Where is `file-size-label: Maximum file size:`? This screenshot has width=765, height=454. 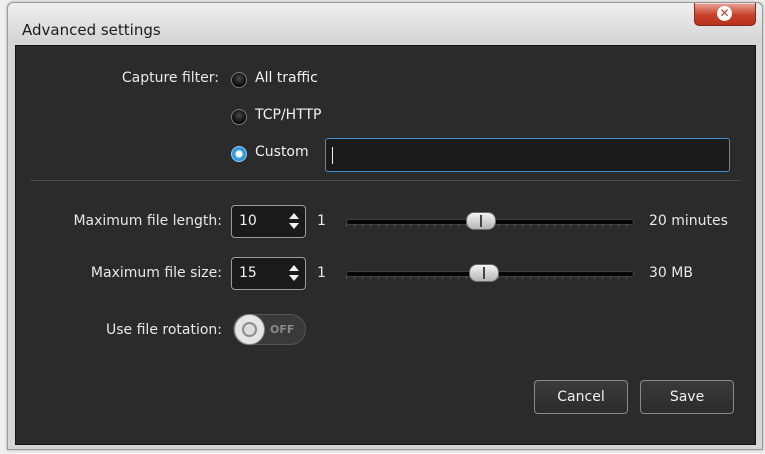
file-size-label: Maximum file size: is located at coordinates (156, 273).